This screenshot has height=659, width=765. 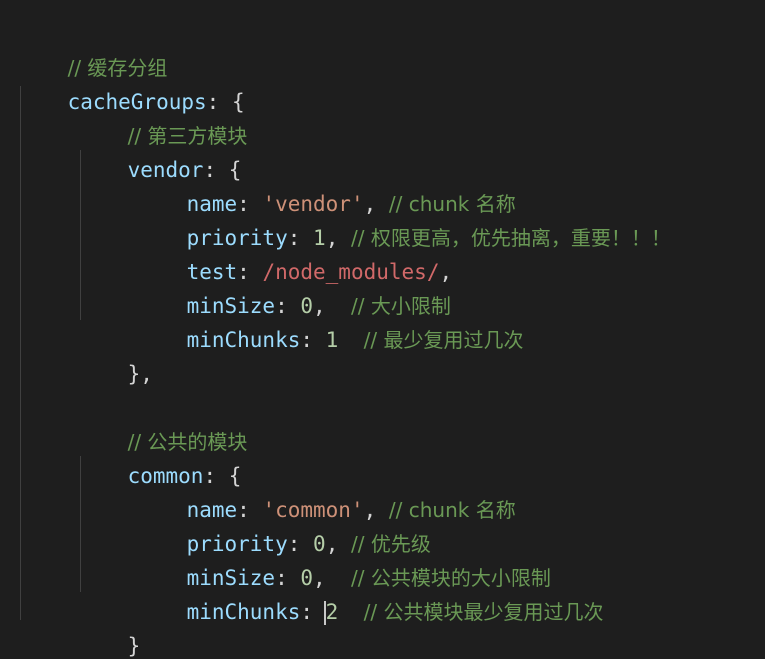 What do you see at coordinates (294, 252) in the screenshot?
I see `code-line: test: /node_modules/,` at bounding box center [294, 252].